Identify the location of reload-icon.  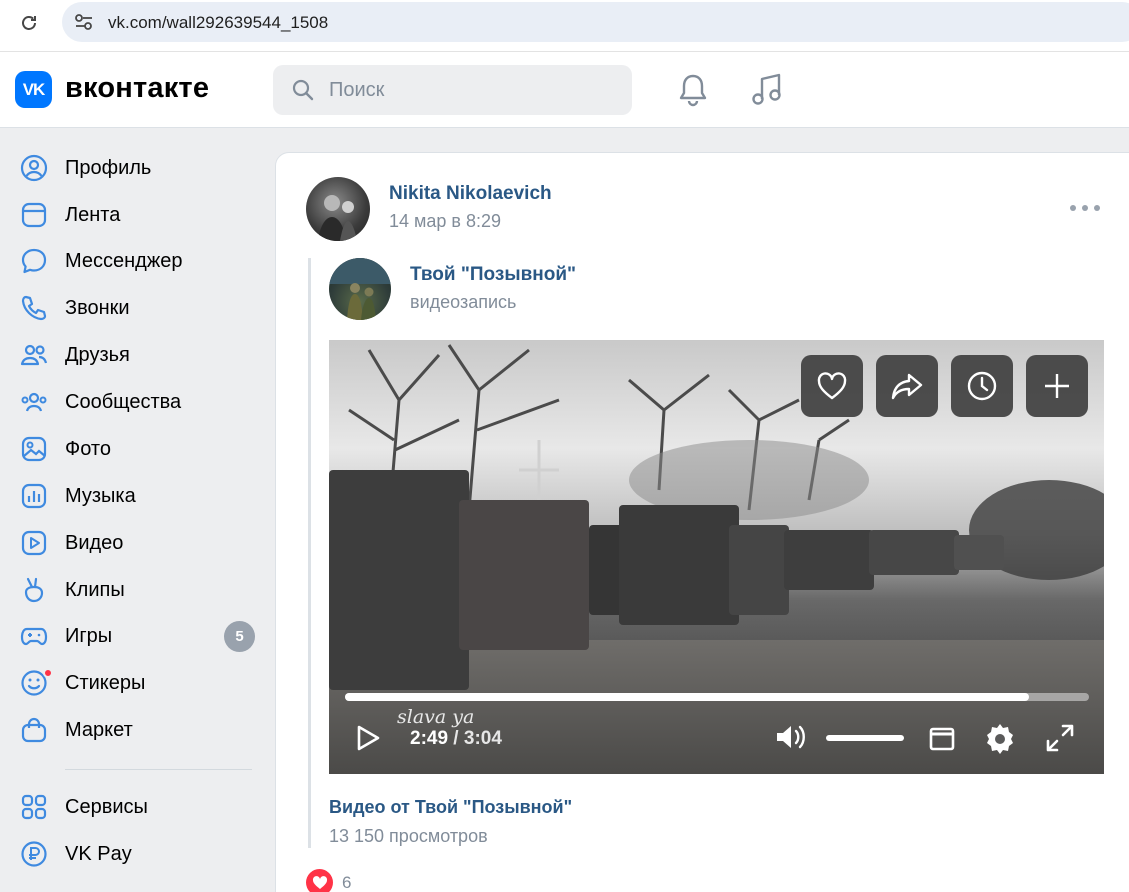
(29, 23).